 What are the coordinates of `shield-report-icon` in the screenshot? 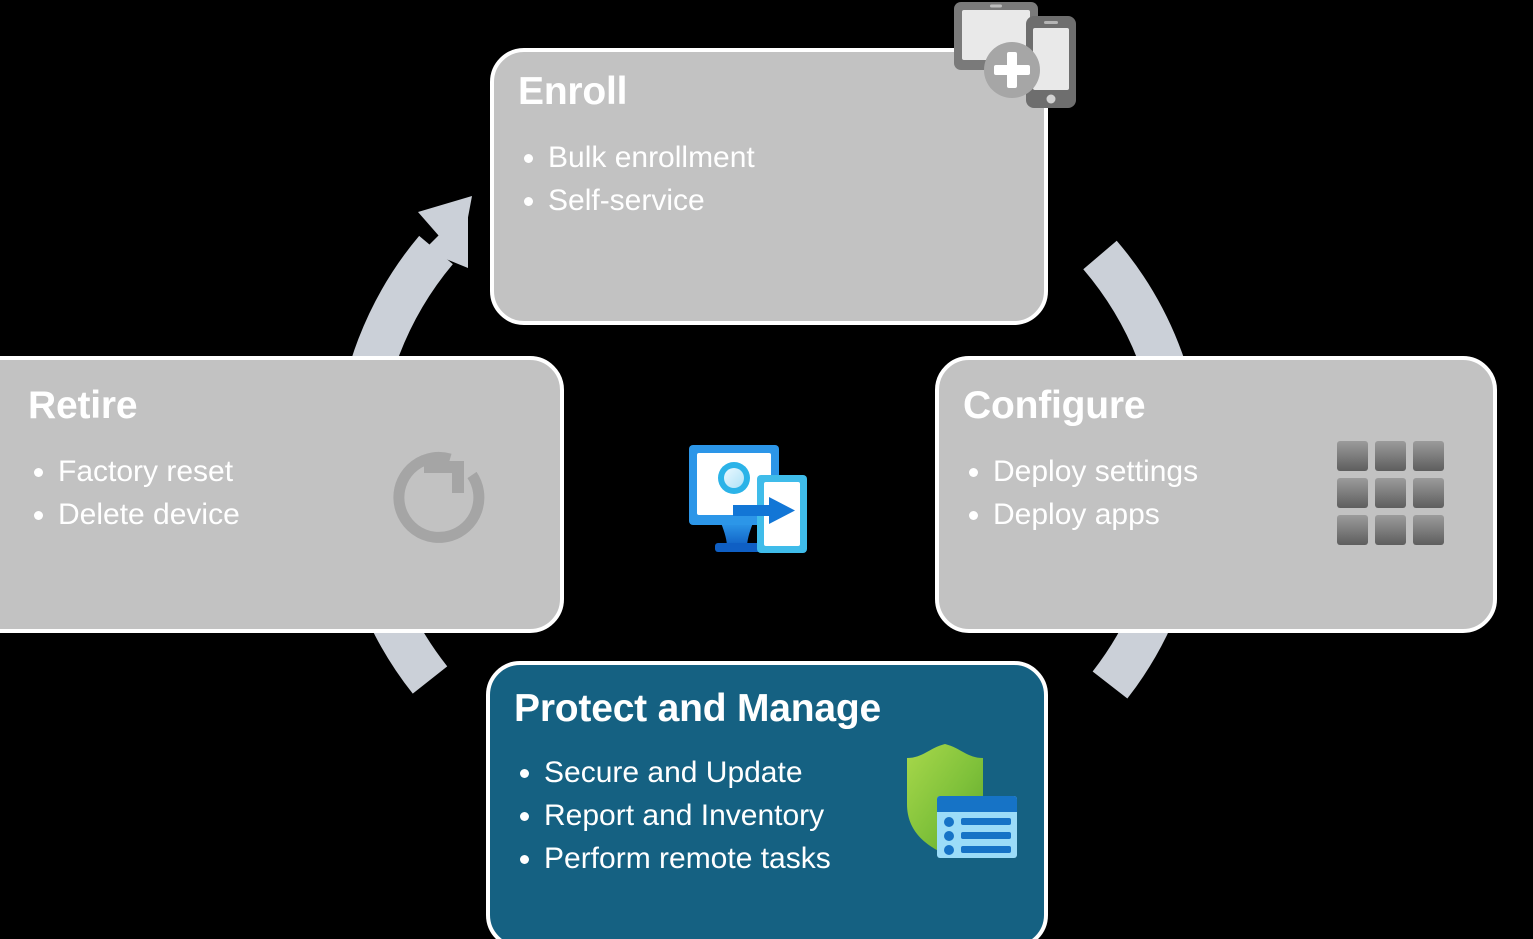 It's located at (962, 801).